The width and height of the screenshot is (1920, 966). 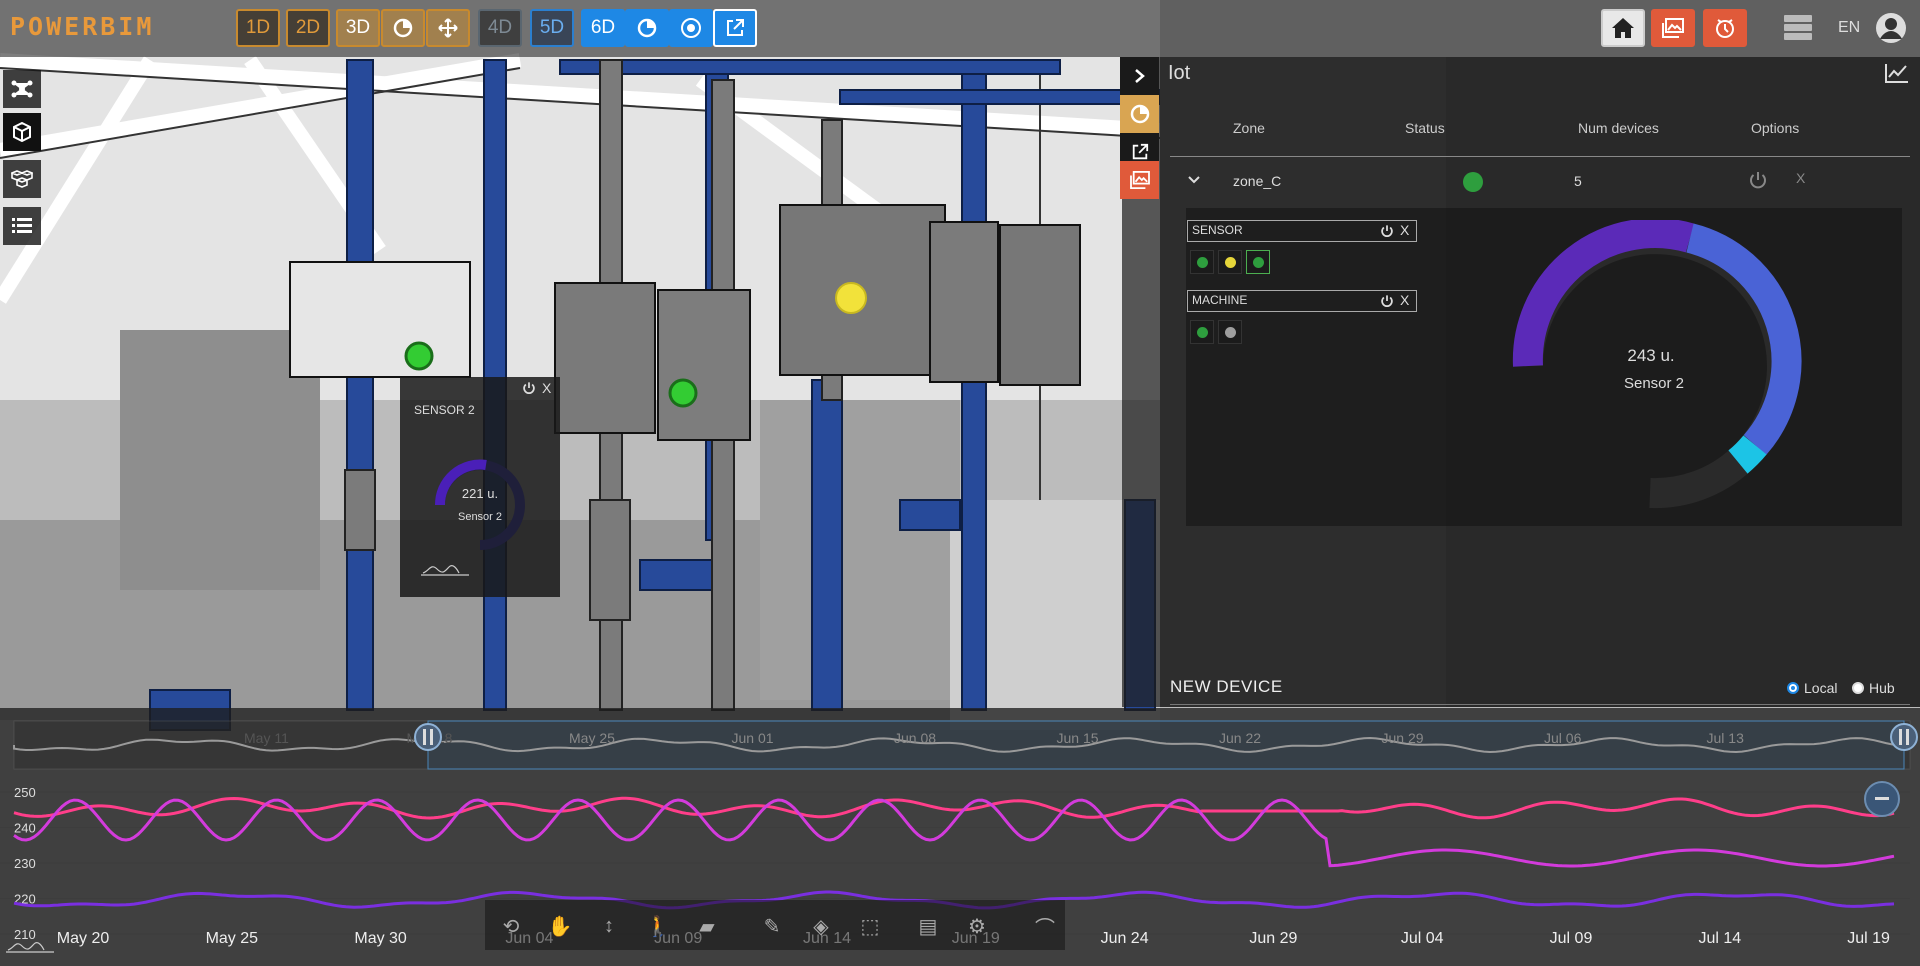 I want to click on sensor-group-power-icon, so click(x=1387, y=231).